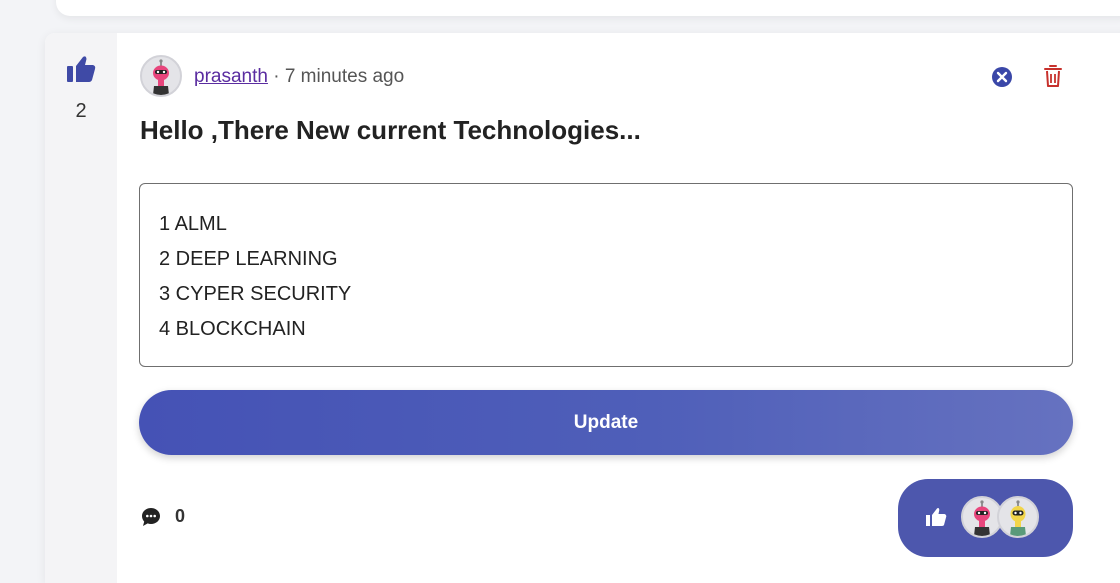  What do you see at coordinates (588, 8) in the screenshot?
I see `previous-card` at bounding box center [588, 8].